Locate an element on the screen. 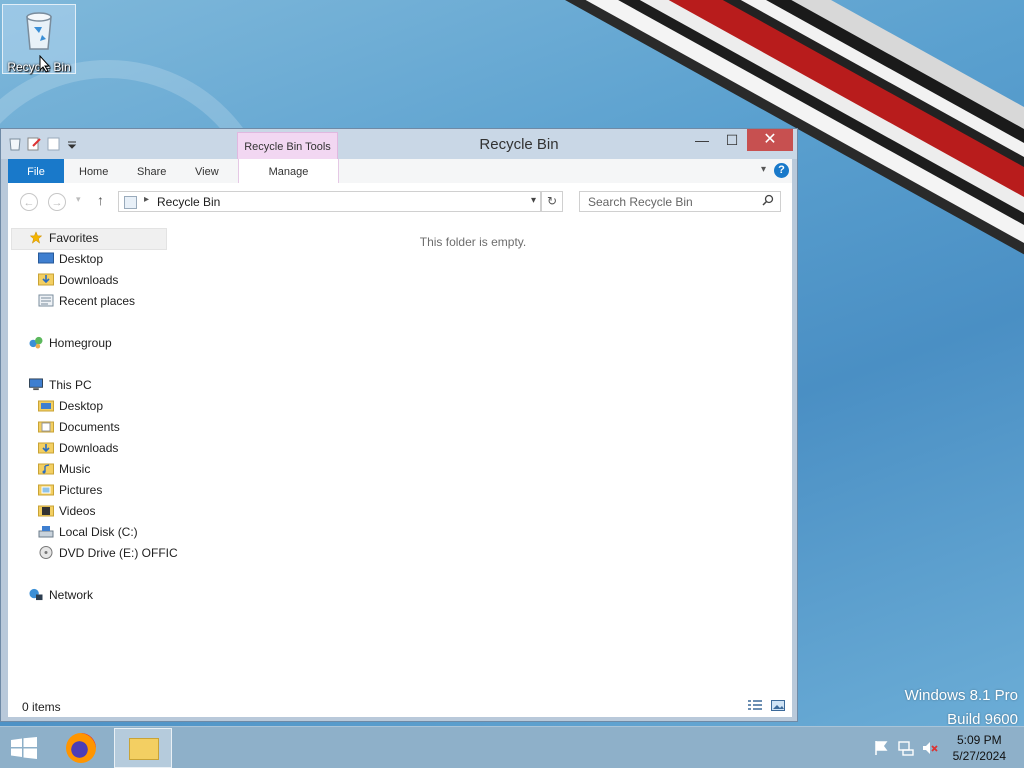  network-status-icon is located at coordinates (906, 748).